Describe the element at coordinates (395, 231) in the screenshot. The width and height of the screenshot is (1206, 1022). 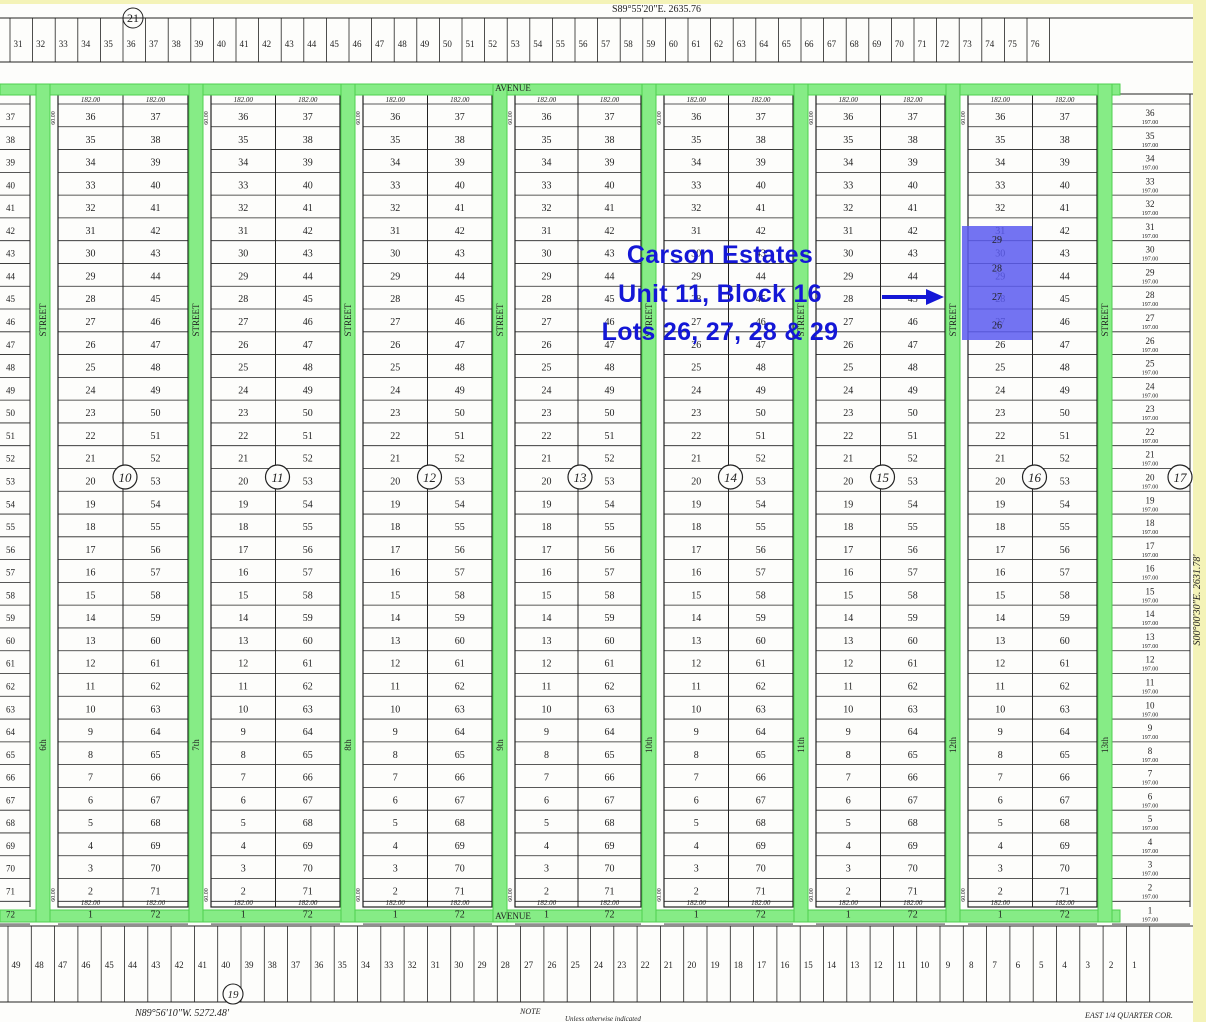
I see `lot-number: 31` at that location.